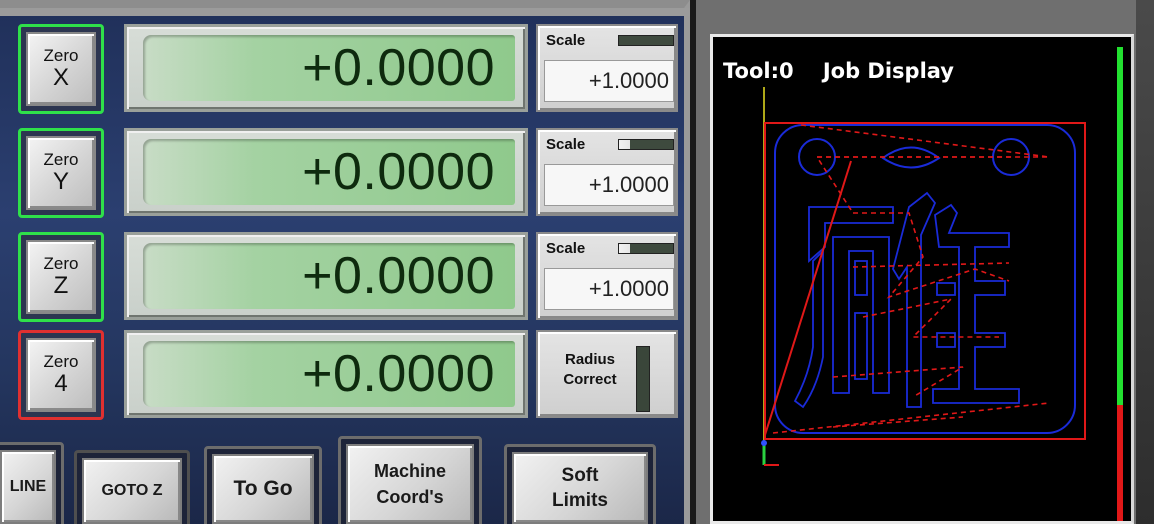  What do you see at coordinates (28, 487) in the screenshot?
I see `line-button-label: LINE` at bounding box center [28, 487].